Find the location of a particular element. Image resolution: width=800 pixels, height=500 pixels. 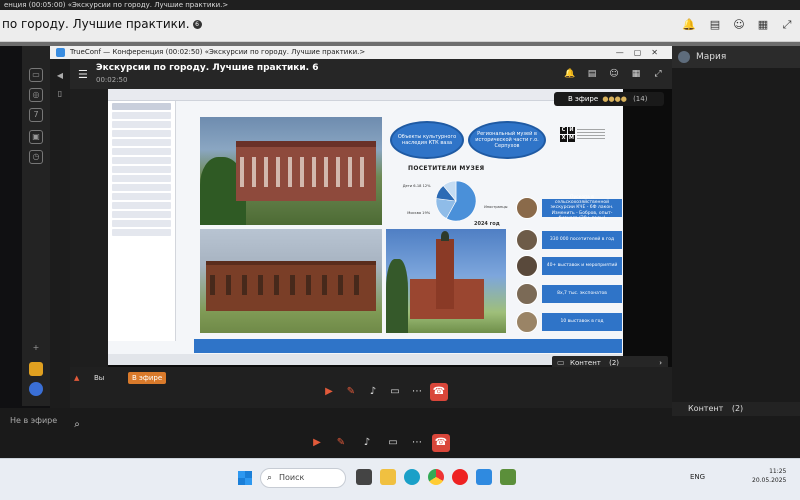

file-explorer-icon is located at coordinates (388, 477).